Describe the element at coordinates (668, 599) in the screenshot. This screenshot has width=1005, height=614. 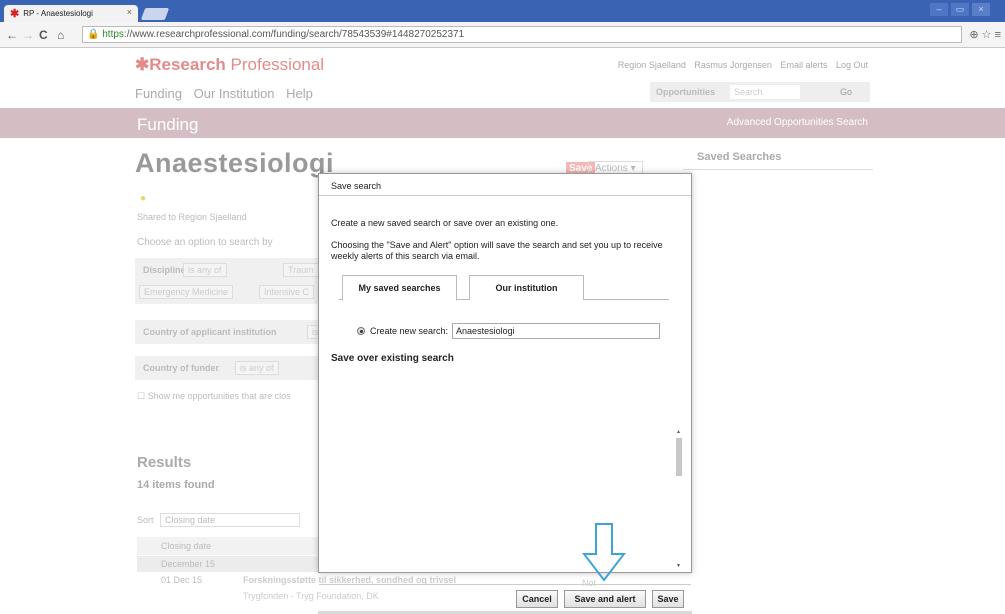
I see `save-button: Save` at that location.